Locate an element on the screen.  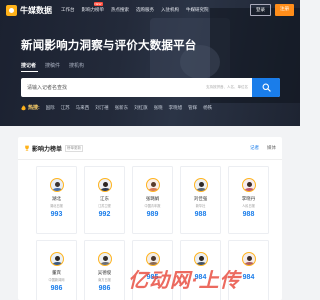
ranking-card: 江东 江苏卫视 992 is located at coordinates (104, 200).